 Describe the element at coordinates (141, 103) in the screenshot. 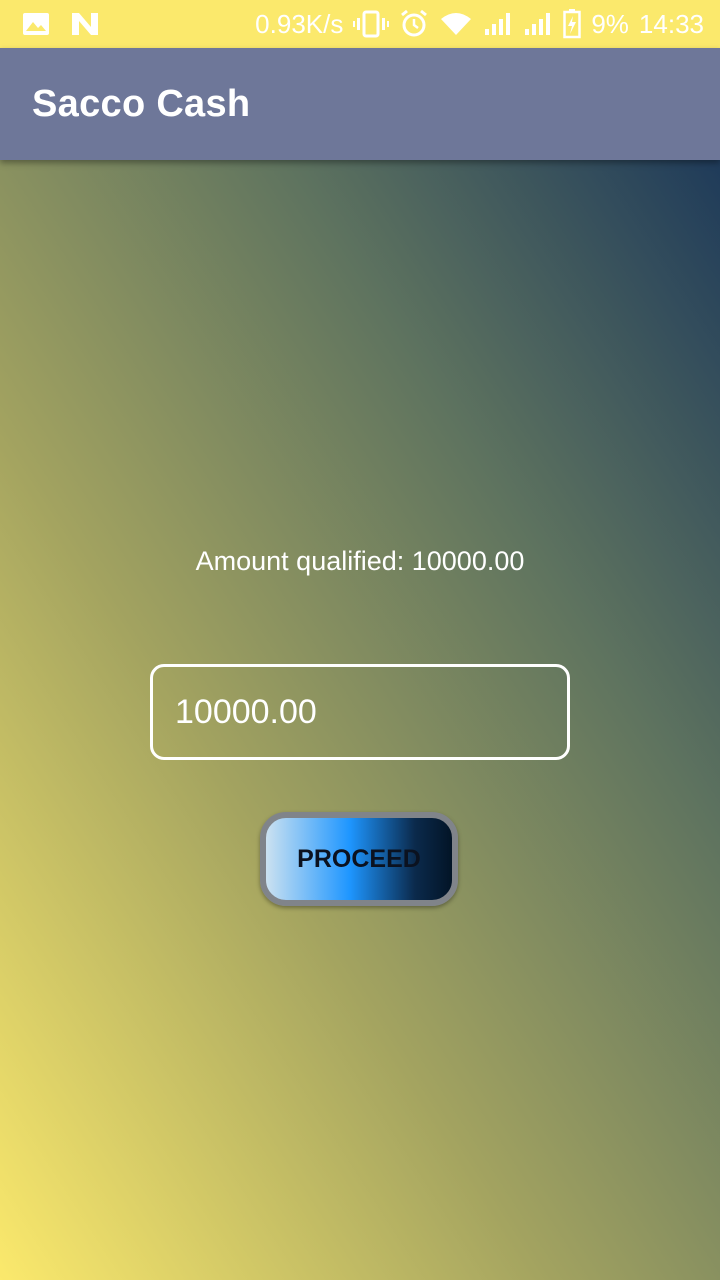

I see `app-title: Sacco Cash` at that location.